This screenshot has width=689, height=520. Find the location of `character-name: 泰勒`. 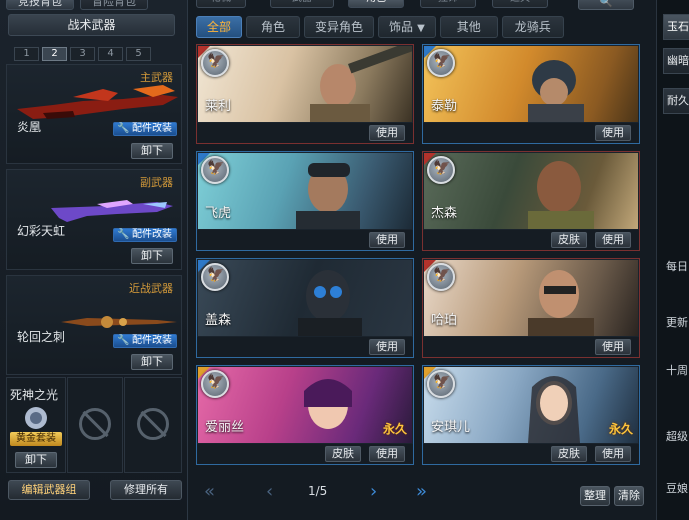

character-name: 泰勒 is located at coordinates (444, 106).